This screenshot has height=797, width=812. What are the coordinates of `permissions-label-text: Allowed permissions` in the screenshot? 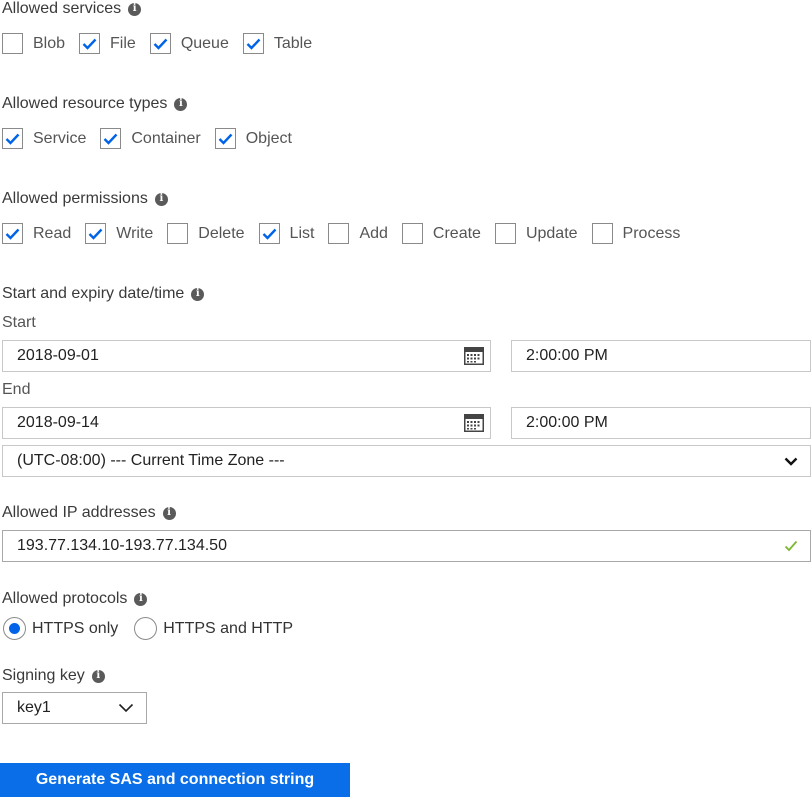 It's located at (75, 198).